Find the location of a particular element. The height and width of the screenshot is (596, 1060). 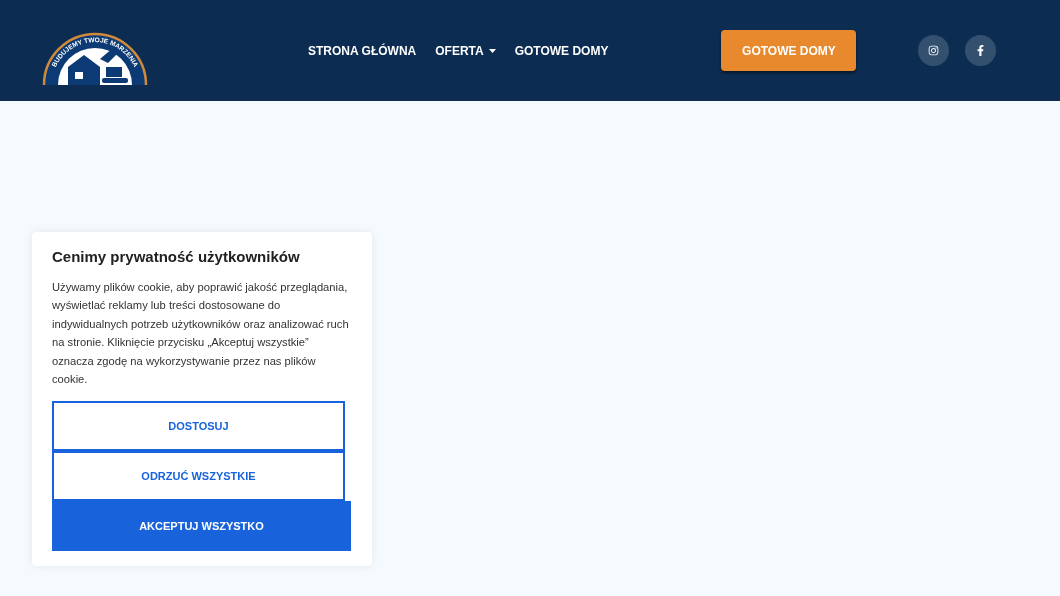

nav-link: STRONA GŁÓWNA is located at coordinates (362, 50).